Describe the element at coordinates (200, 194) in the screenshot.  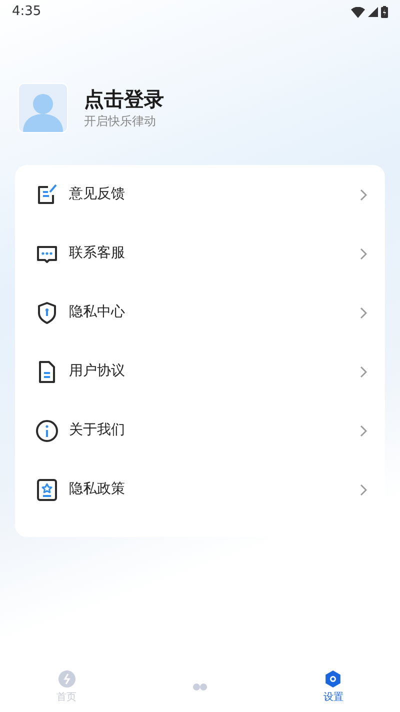
I see `menu-item: 意见反馈` at that location.